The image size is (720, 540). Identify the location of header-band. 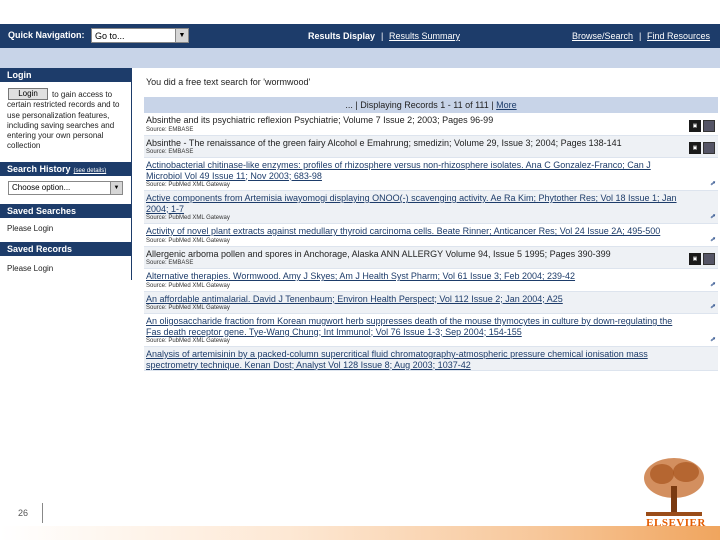
(360, 58).